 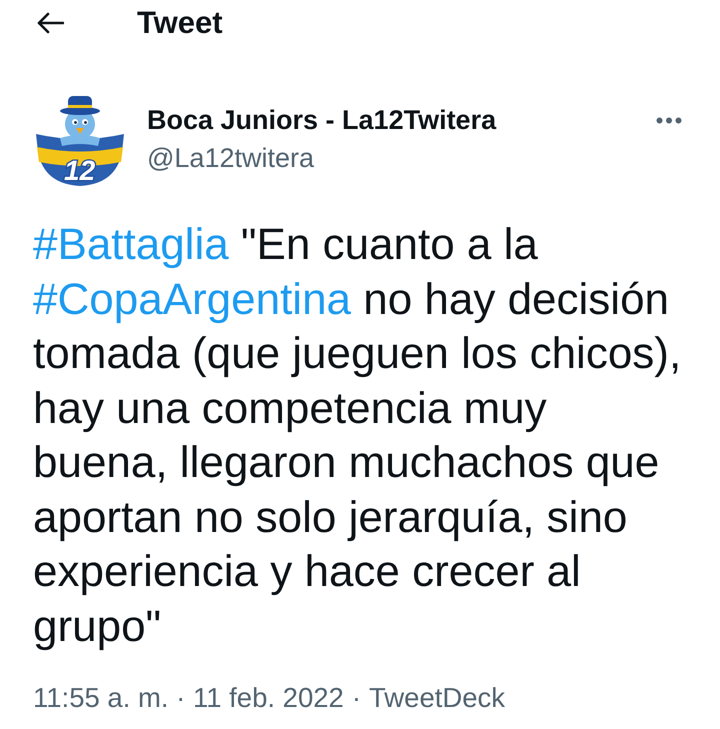 I want to click on page-title: Tweet, so click(x=180, y=23).